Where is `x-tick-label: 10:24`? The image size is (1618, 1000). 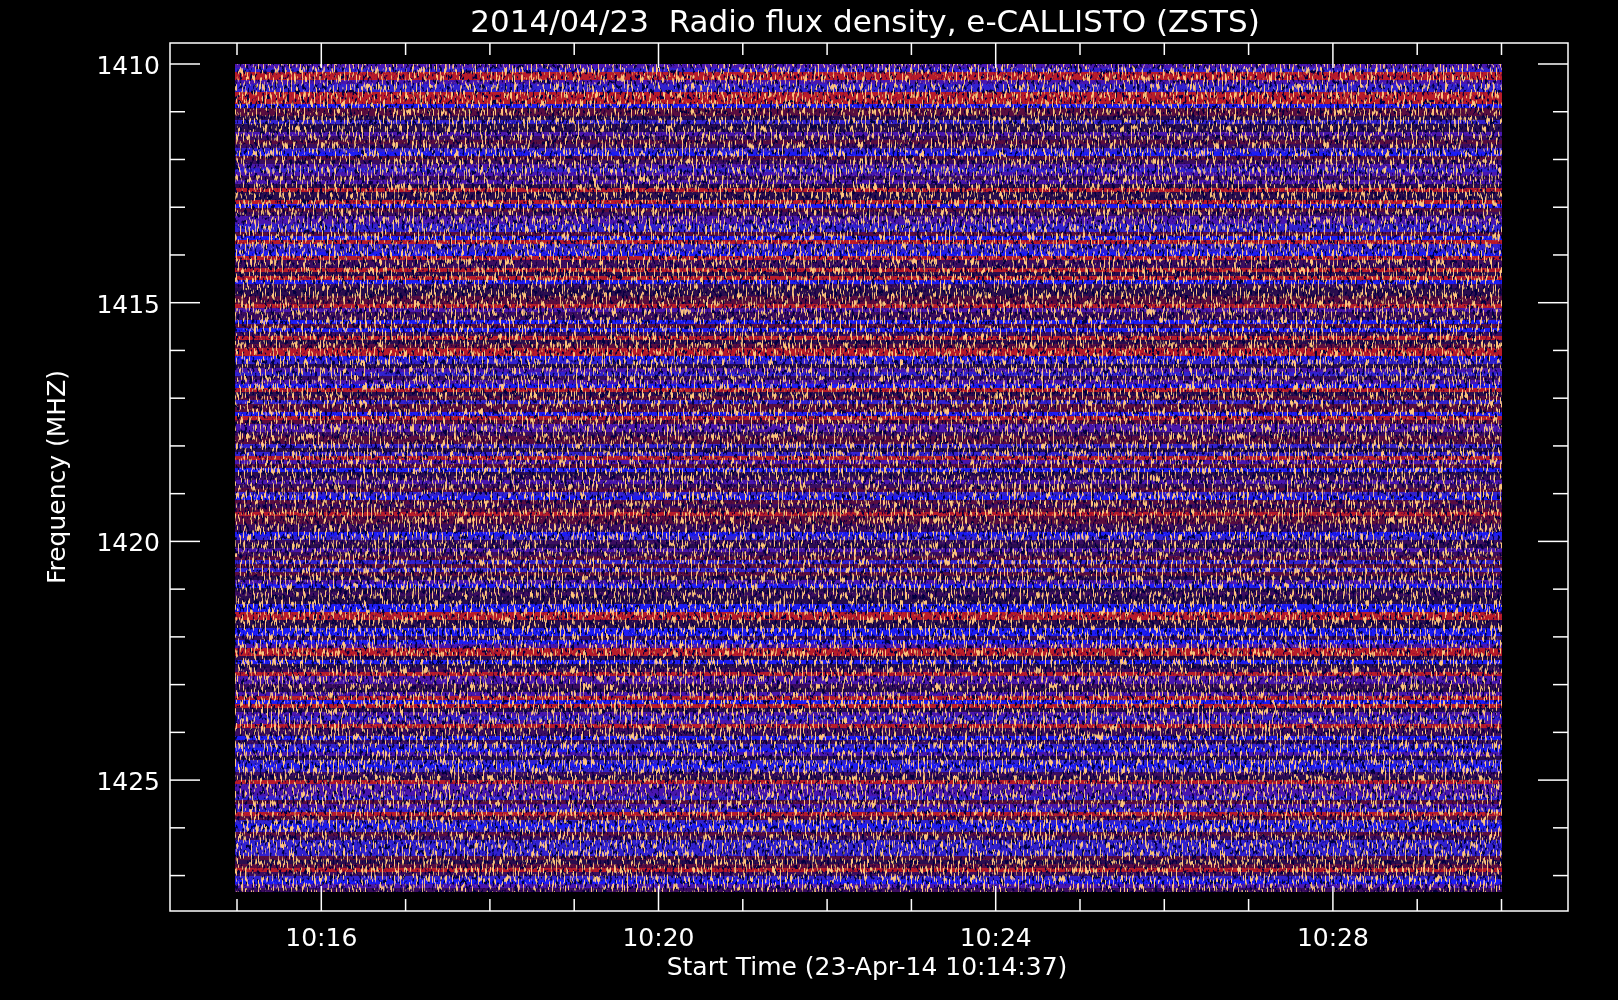 x-tick-label: 10:24 is located at coordinates (995, 937).